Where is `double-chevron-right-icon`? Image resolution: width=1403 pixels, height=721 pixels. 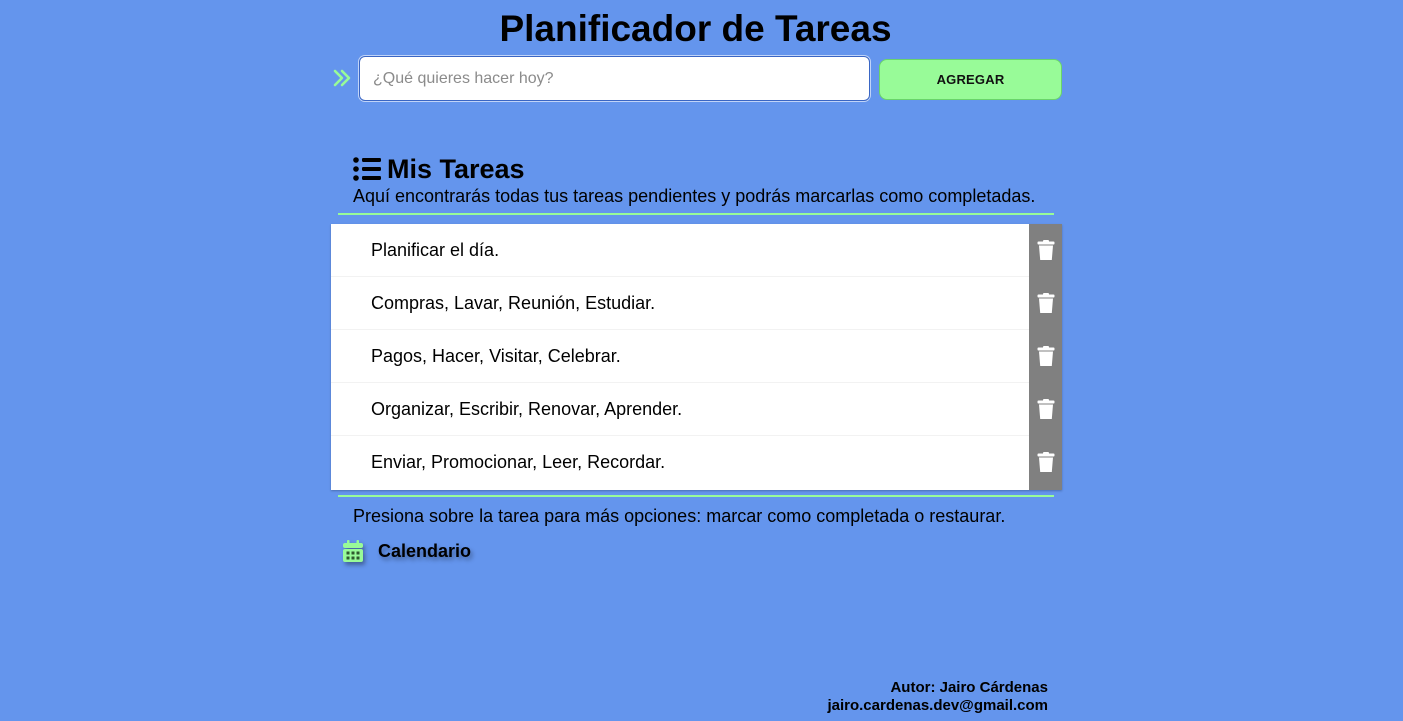 double-chevron-right-icon is located at coordinates (342, 78).